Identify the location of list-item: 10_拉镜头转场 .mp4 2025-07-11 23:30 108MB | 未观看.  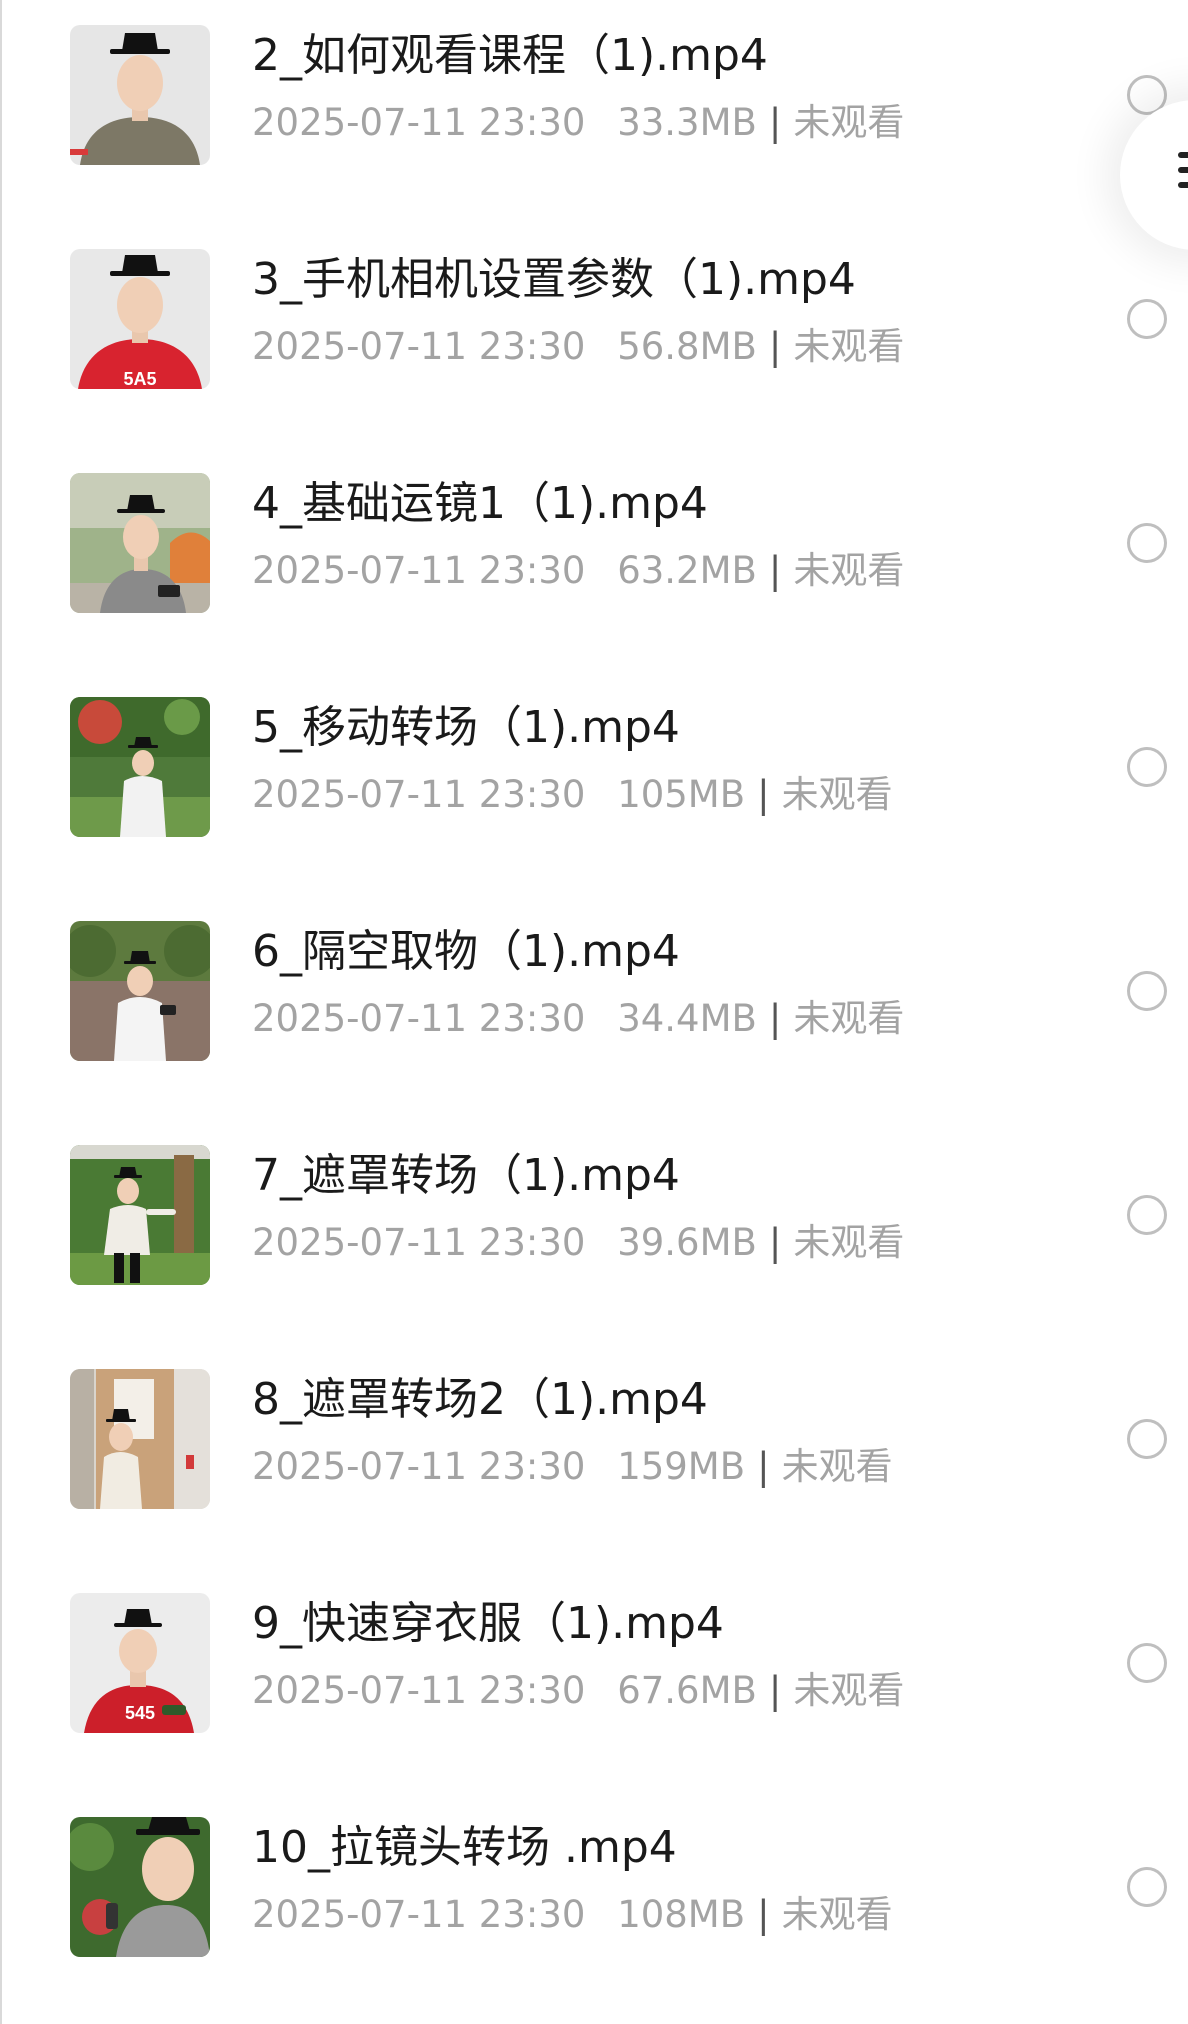
(594, 1904).